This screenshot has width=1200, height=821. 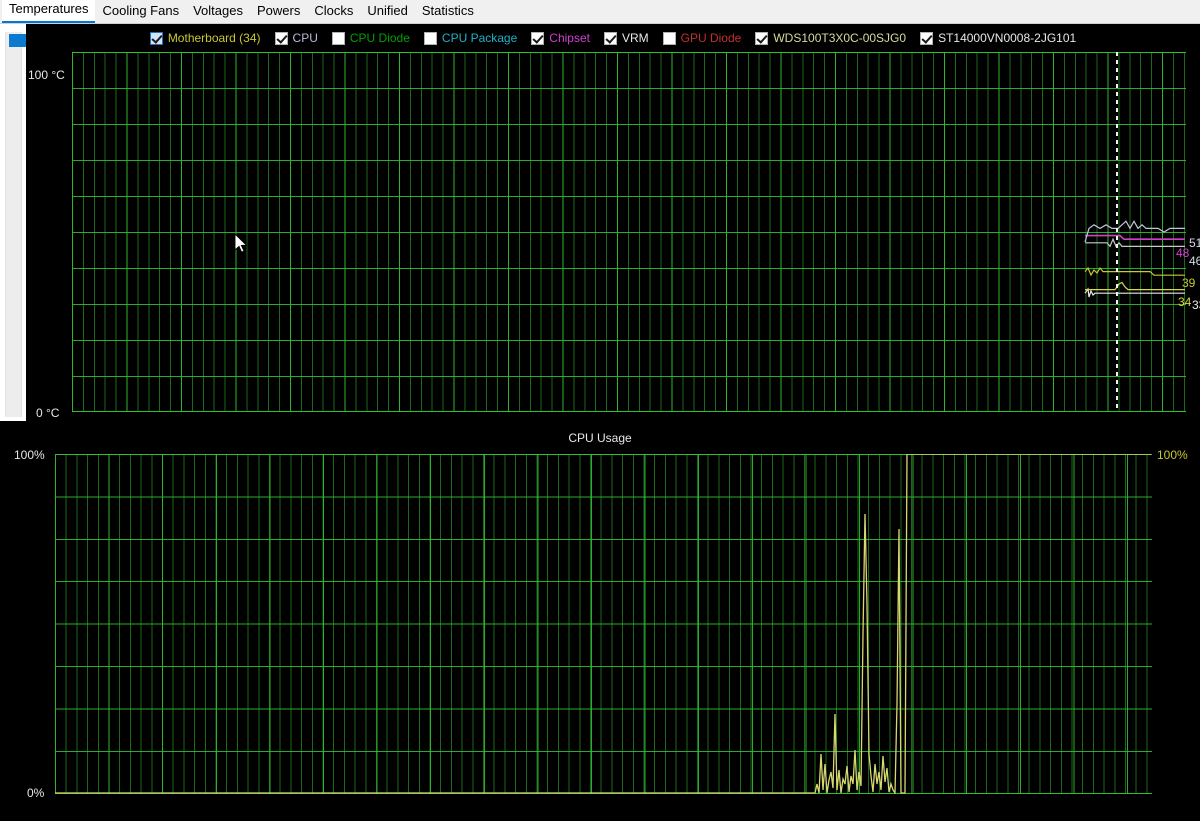 What do you see at coordinates (1183, 253) in the screenshot?
I see `chipset-temp-readout: 48` at bounding box center [1183, 253].